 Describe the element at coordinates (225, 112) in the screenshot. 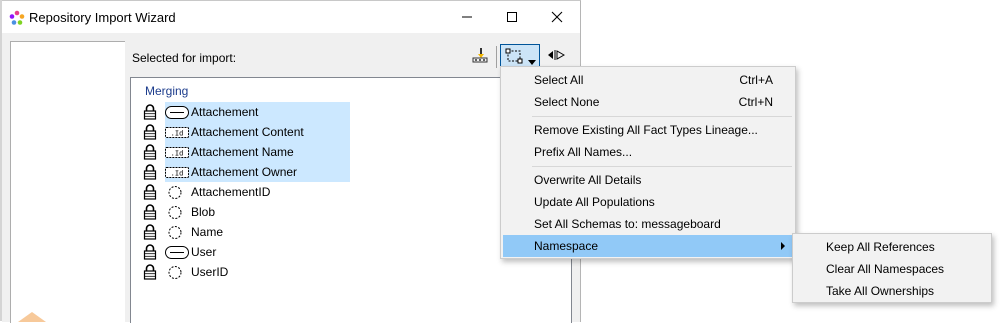

I see `import-item-name: Attachement` at that location.